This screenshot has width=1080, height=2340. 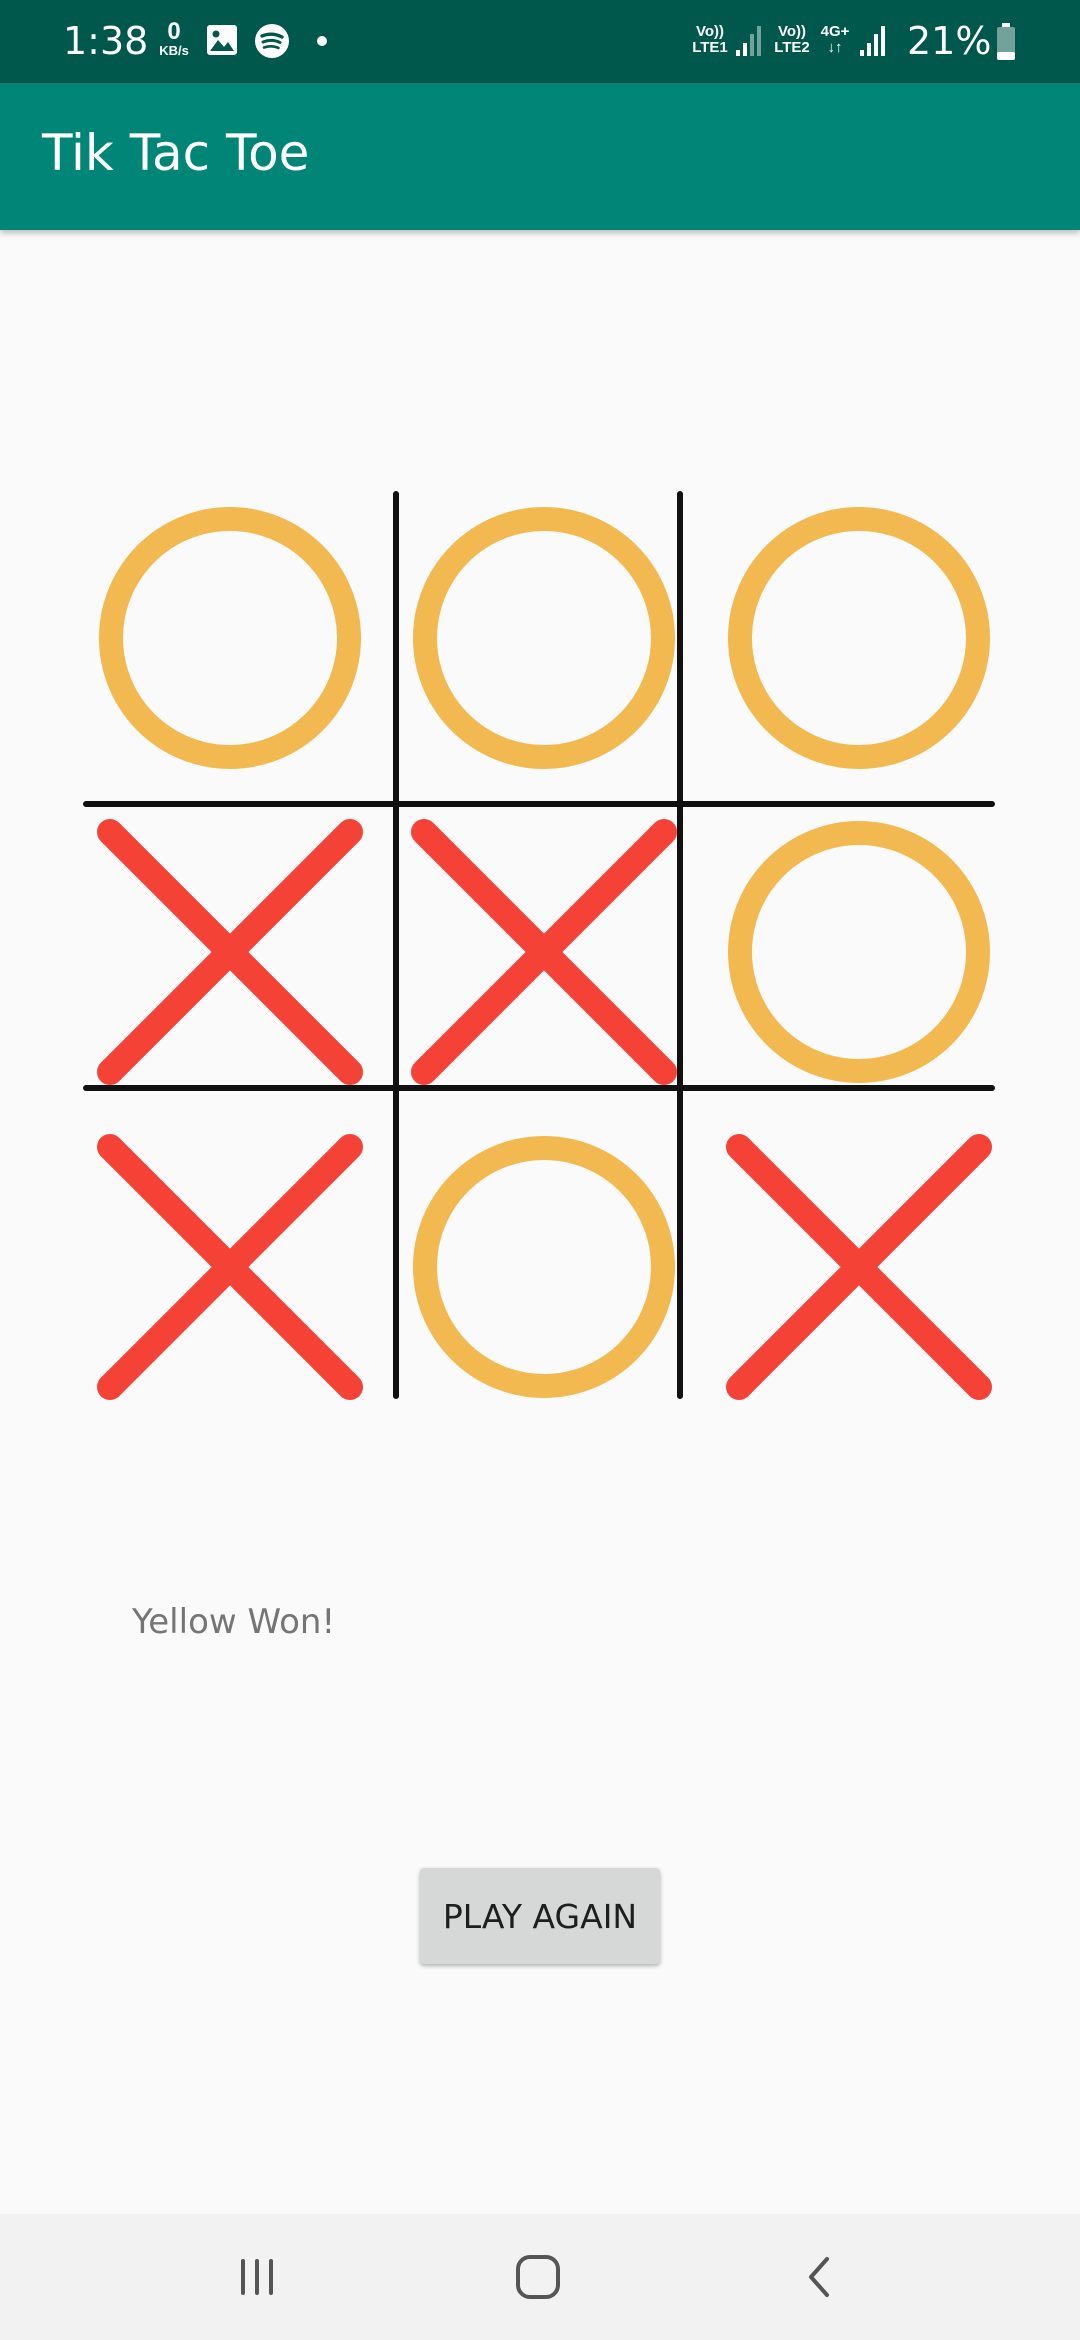 I want to click on network-speed: 0 KB/s, so click(x=174, y=39).